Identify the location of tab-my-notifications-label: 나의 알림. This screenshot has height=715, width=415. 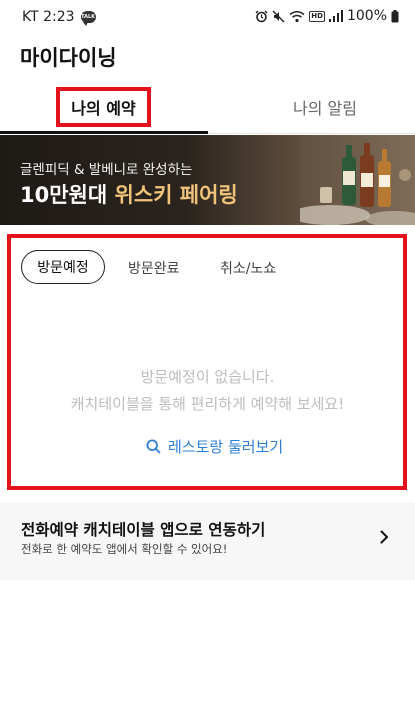
(325, 108).